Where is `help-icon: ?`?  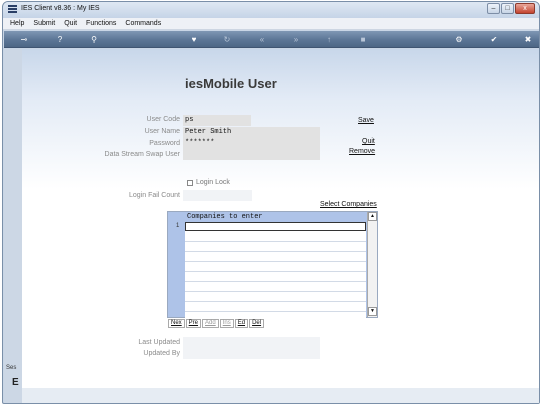 help-icon: ? is located at coordinates (60, 39).